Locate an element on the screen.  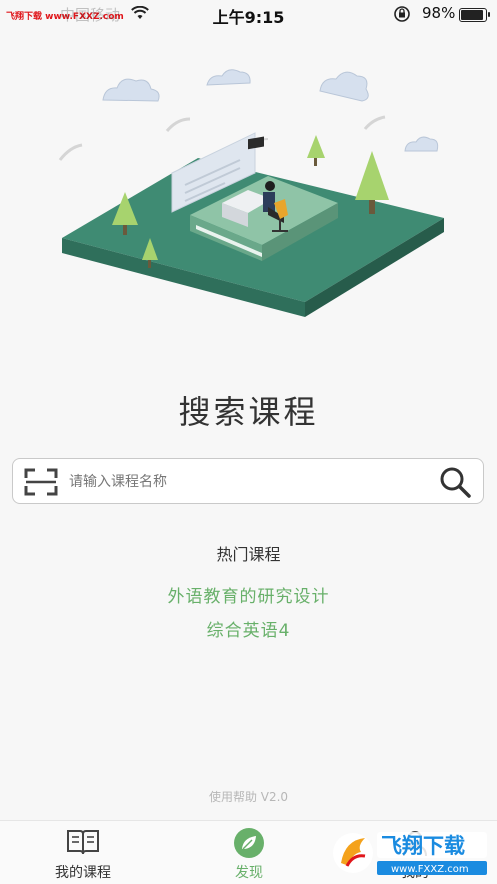
hot-courses-list: 外语教育的研究设计 综合英语4 is located at coordinates (248, 619).